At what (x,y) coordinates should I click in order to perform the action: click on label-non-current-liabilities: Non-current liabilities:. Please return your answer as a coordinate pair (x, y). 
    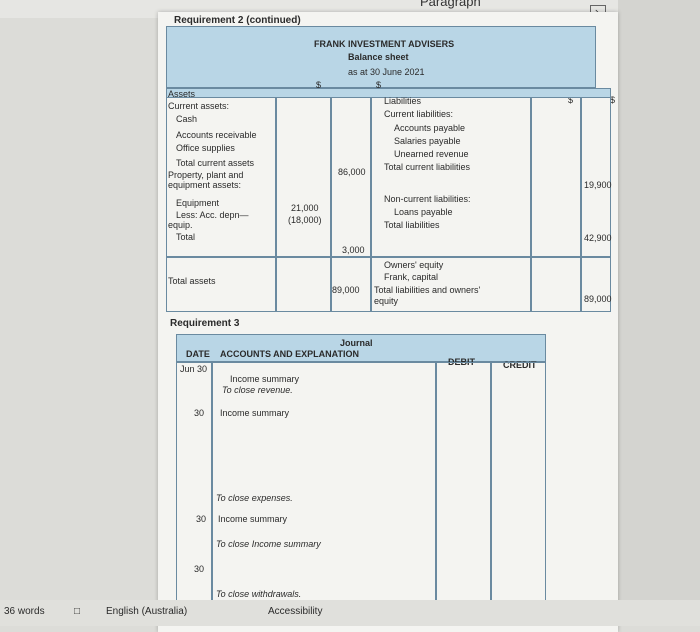
    Looking at the image, I should click on (427, 199).